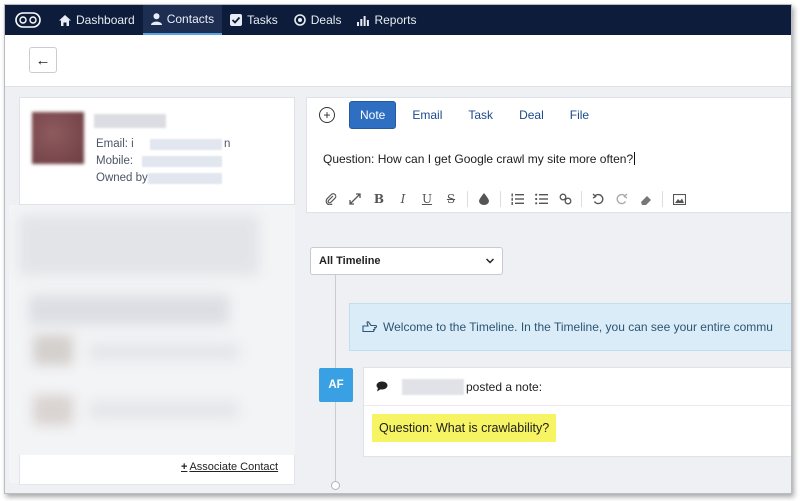  I want to click on home-icon, so click(65, 20).